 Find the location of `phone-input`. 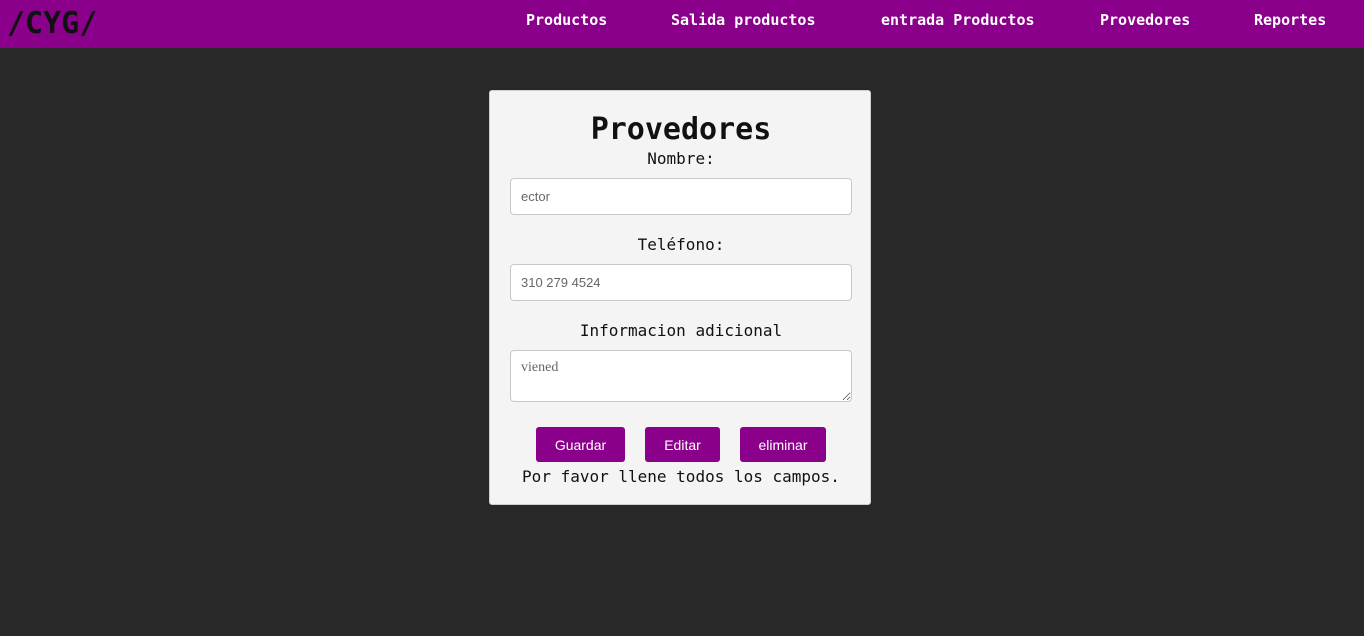

phone-input is located at coordinates (681, 282).